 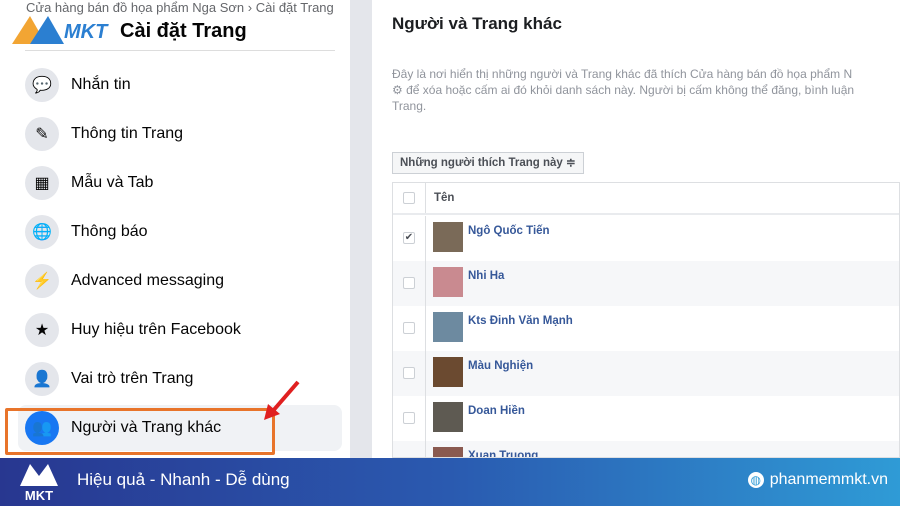 I want to click on table-header: Tên, so click(x=646, y=199).